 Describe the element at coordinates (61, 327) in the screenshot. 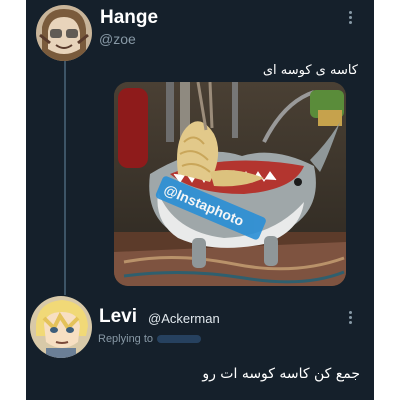

I see `levi-avatar` at that location.